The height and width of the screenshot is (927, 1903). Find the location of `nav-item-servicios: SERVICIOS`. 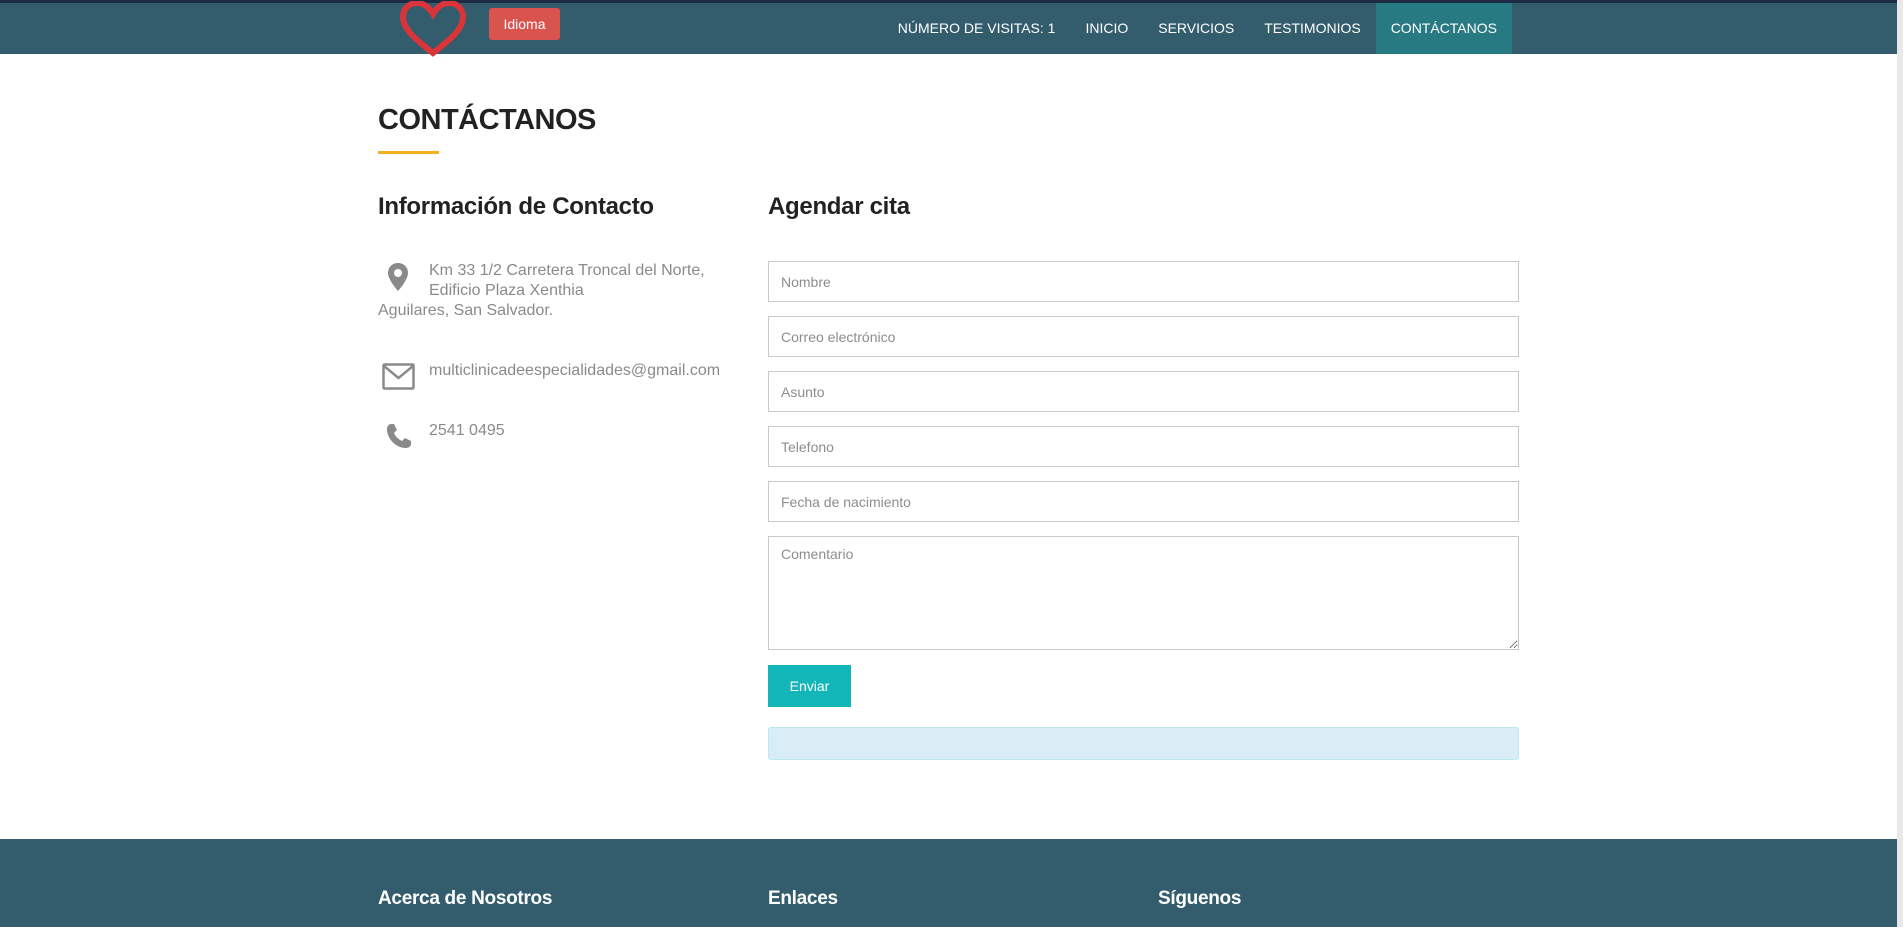

nav-item-servicios: SERVICIOS is located at coordinates (1196, 28).